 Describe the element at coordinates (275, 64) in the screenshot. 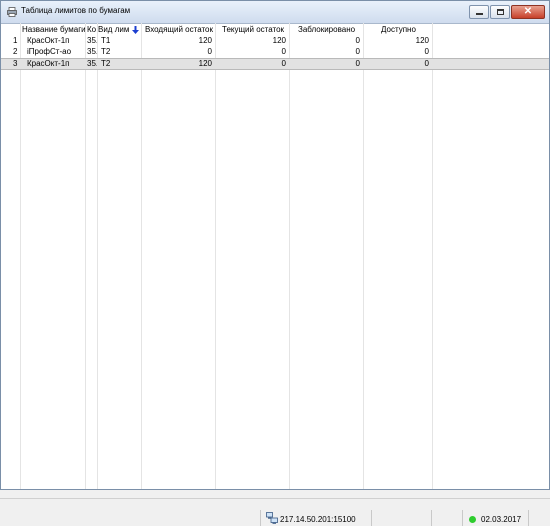

I see `table-row-selected: 3 КрасОкт-1п 35. T2 120 0 0 0` at that location.